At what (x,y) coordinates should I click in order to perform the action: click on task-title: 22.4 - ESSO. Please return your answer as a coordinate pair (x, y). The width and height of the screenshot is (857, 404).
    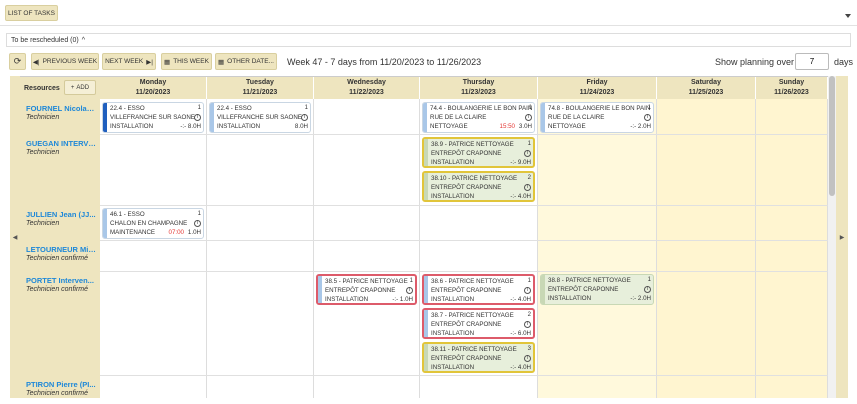
    Looking at the image, I should click on (127, 108).